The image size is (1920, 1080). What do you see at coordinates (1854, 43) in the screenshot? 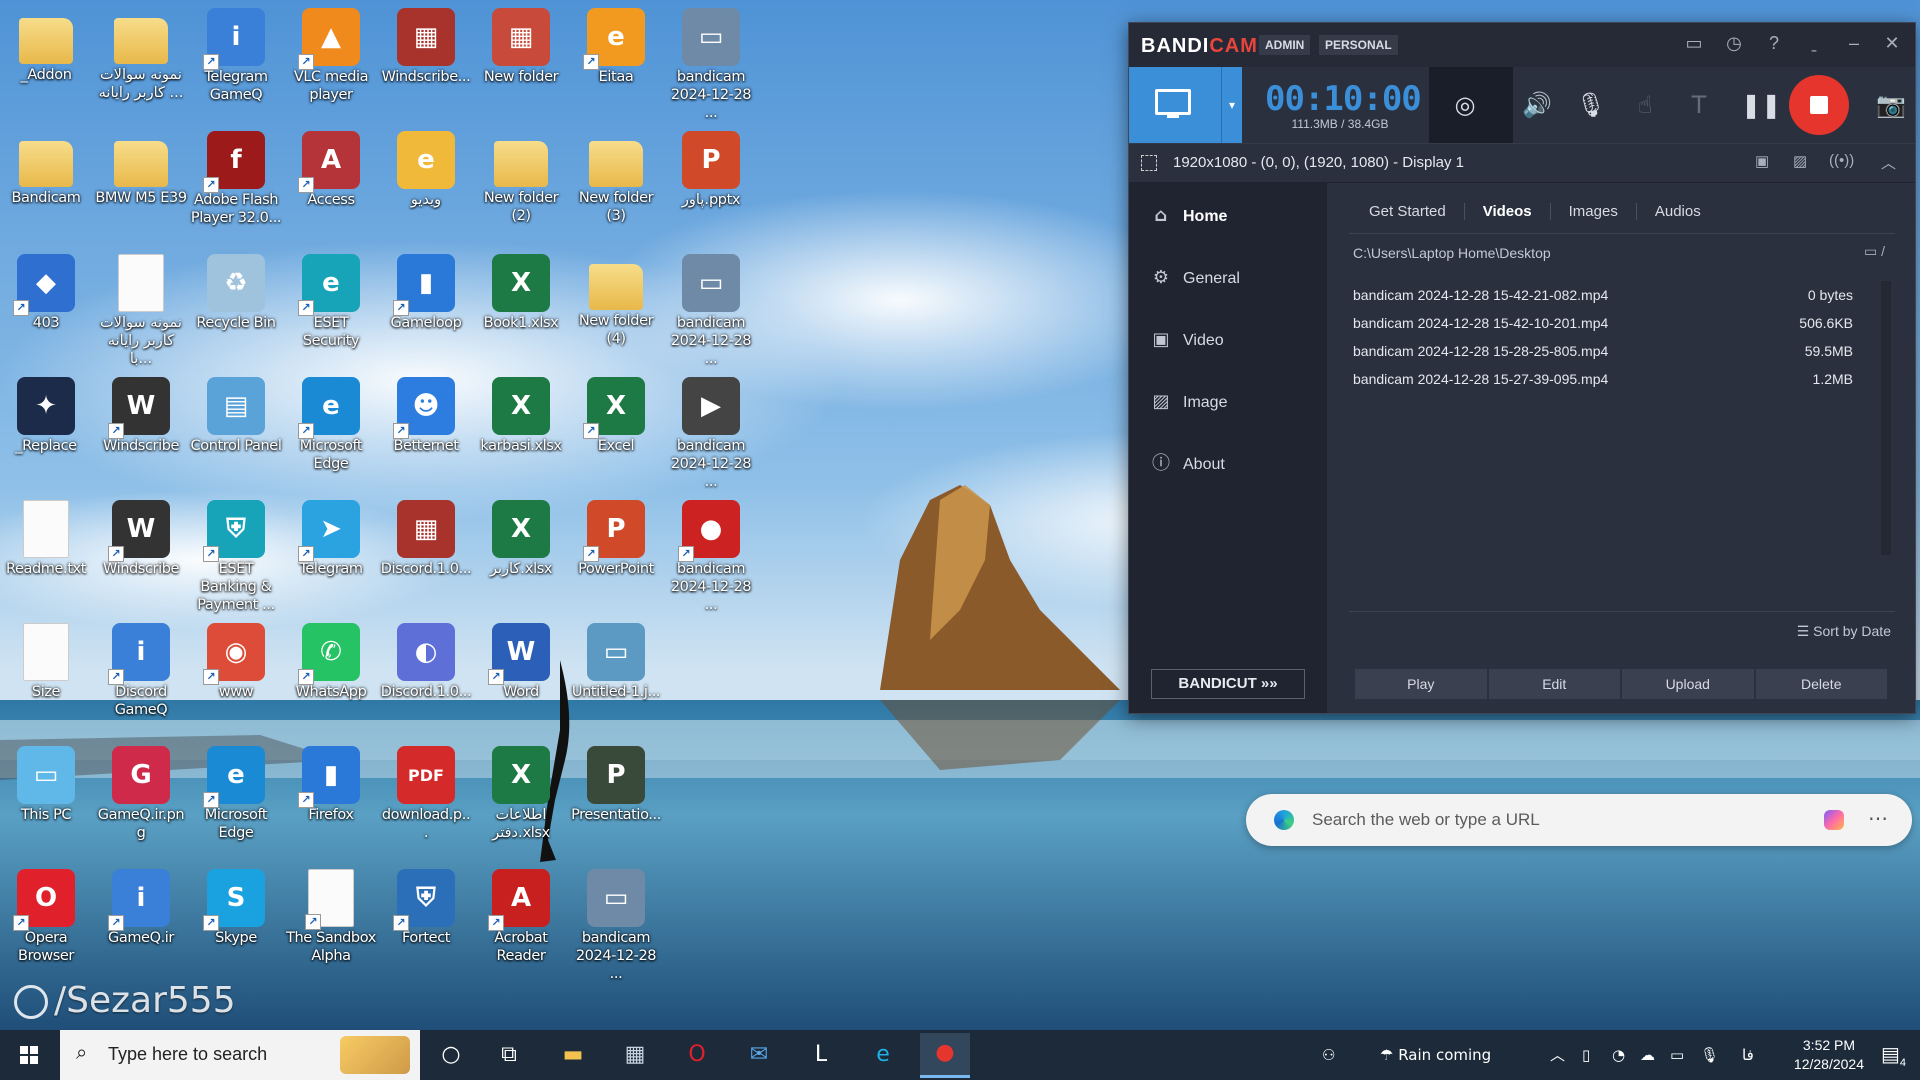
I see `minimize-button: –` at bounding box center [1854, 43].